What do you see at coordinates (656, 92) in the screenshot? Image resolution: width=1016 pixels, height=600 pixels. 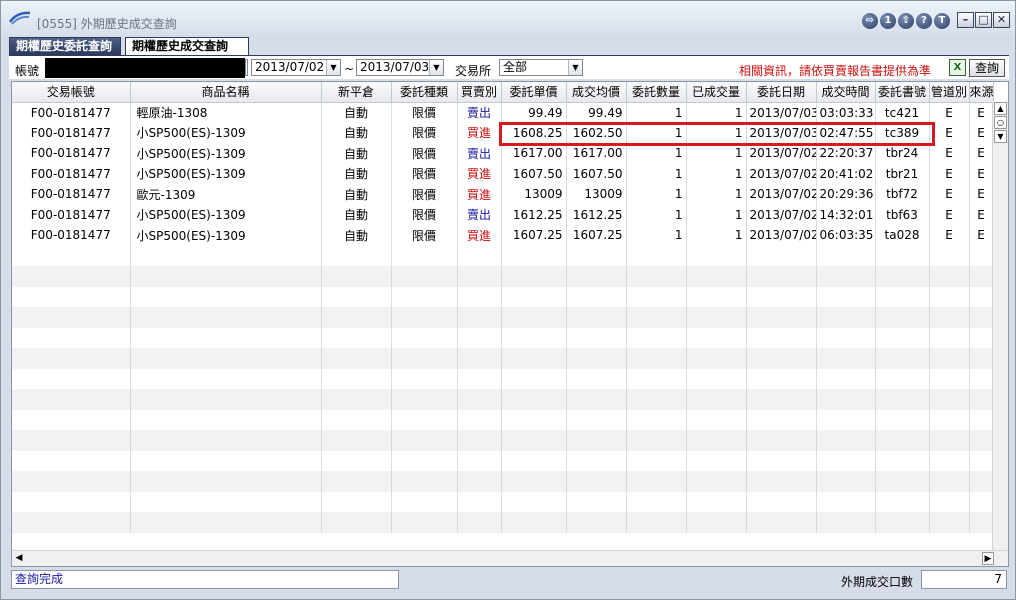 I see `column-header-order-qty: 委託數量` at bounding box center [656, 92].